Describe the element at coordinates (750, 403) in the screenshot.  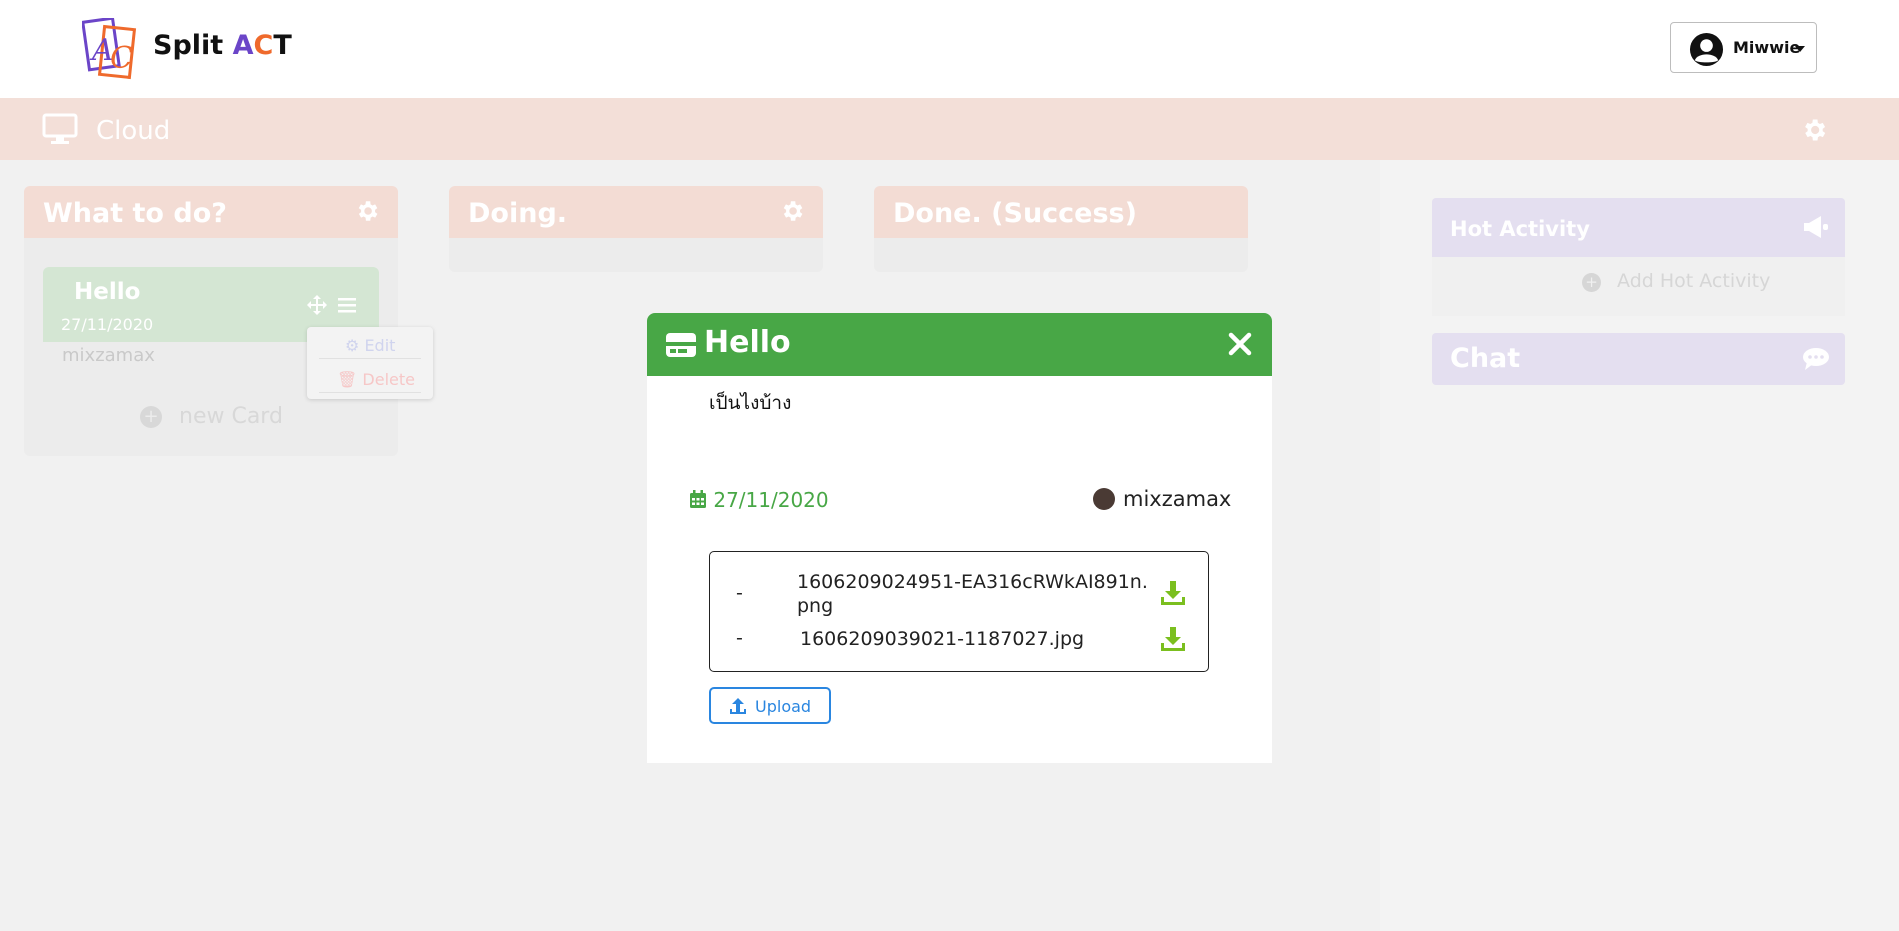
I see `card-description: เป็นไงบ้าง` at that location.